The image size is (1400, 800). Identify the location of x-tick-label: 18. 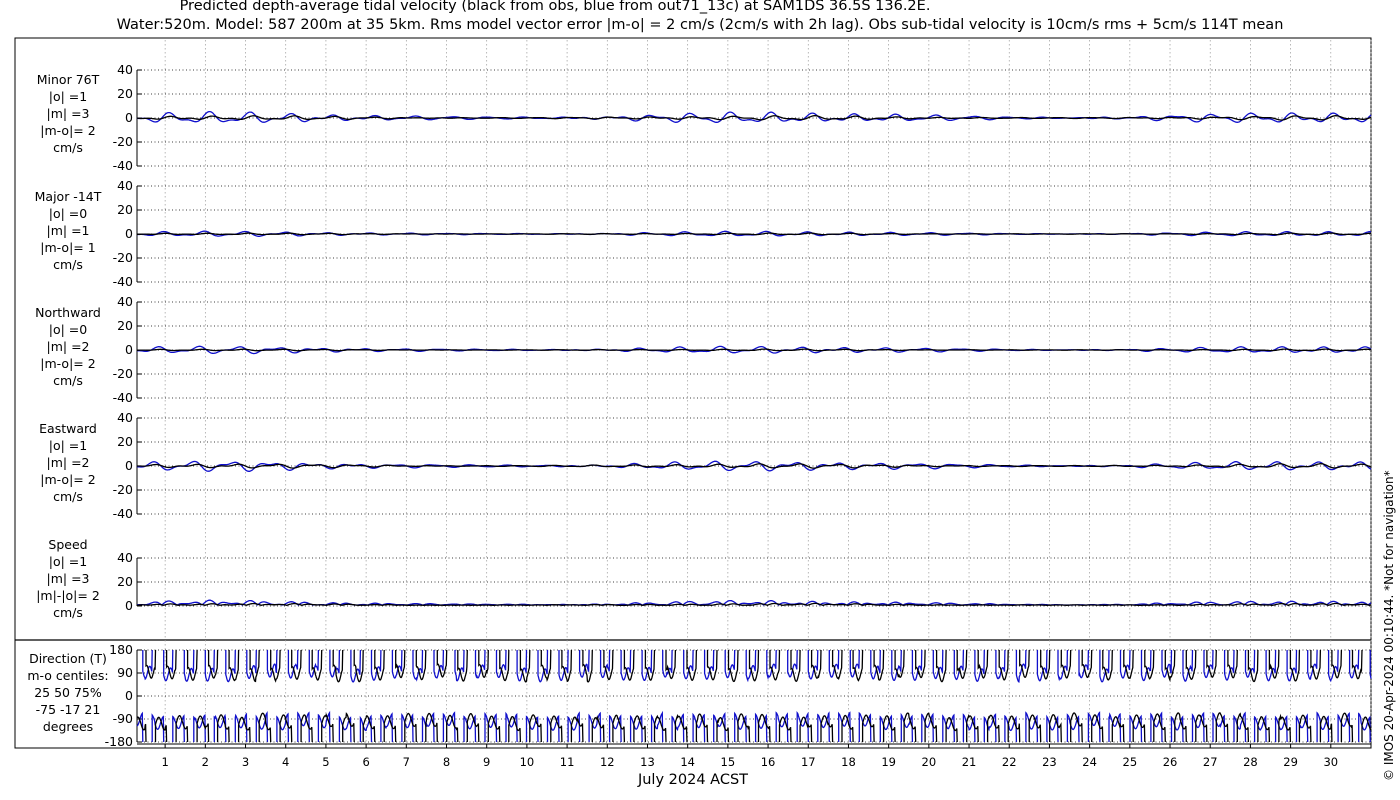
(848, 762).